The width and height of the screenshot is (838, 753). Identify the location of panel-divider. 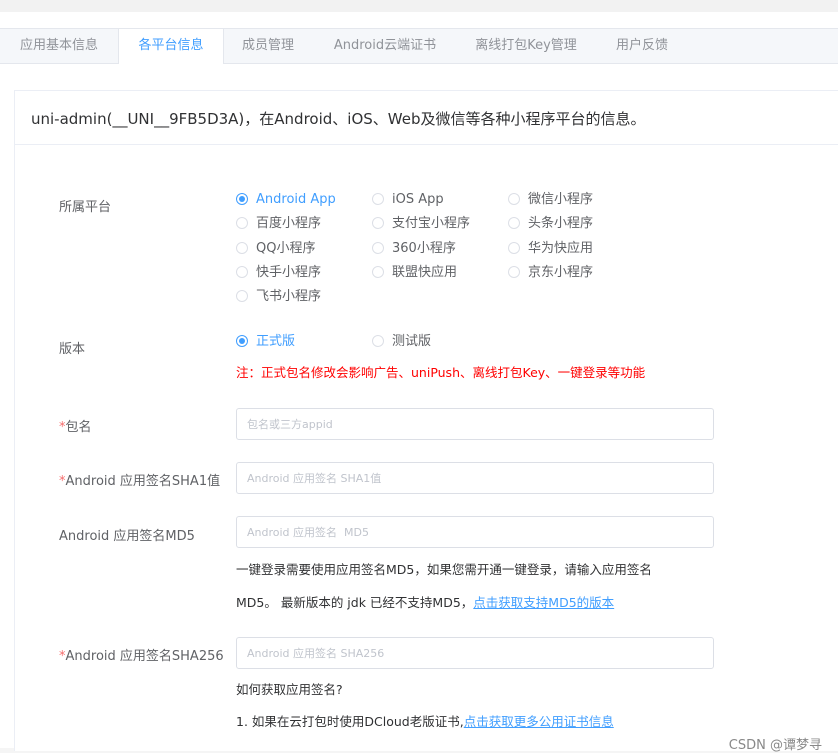
(426, 144).